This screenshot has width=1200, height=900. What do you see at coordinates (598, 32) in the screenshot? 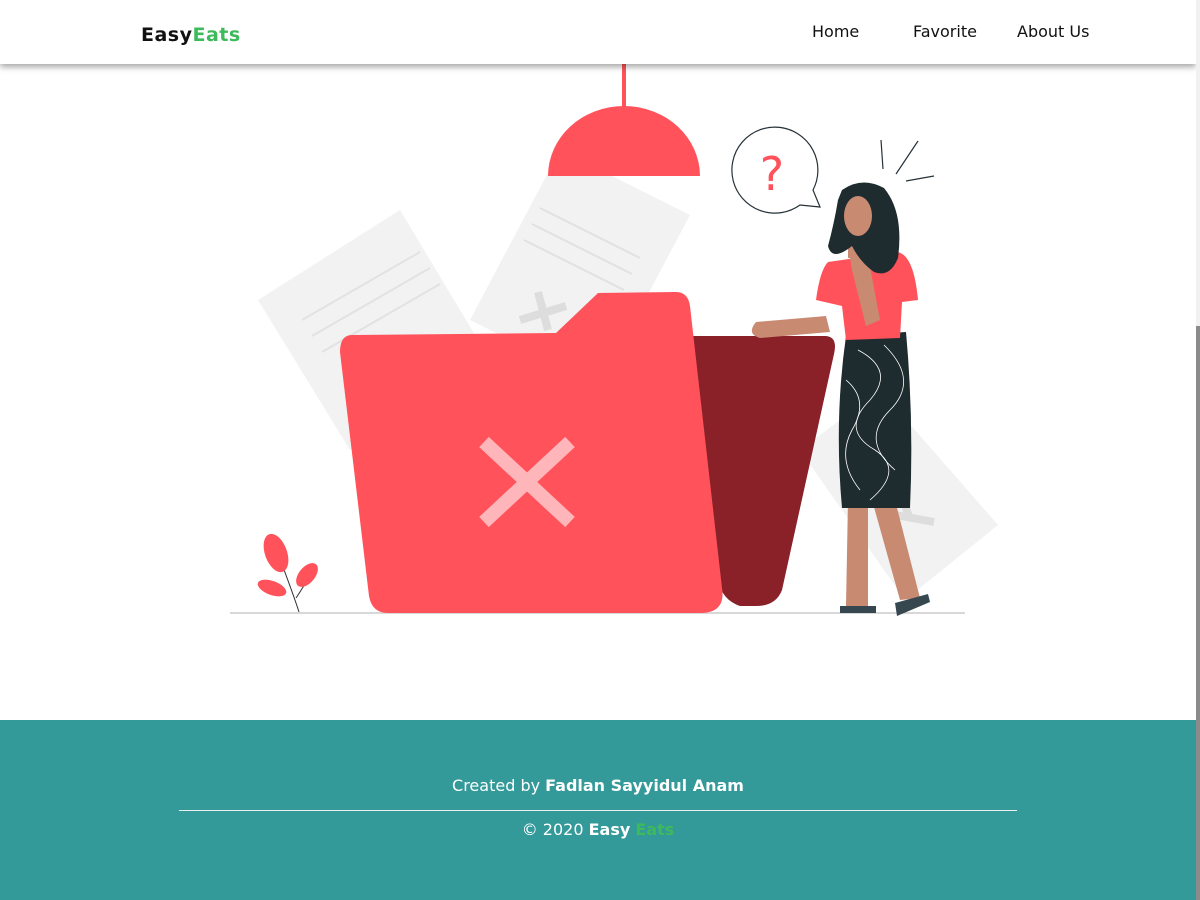
I see `app-header: EasyEats Home Favorite About Us` at bounding box center [598, 32].